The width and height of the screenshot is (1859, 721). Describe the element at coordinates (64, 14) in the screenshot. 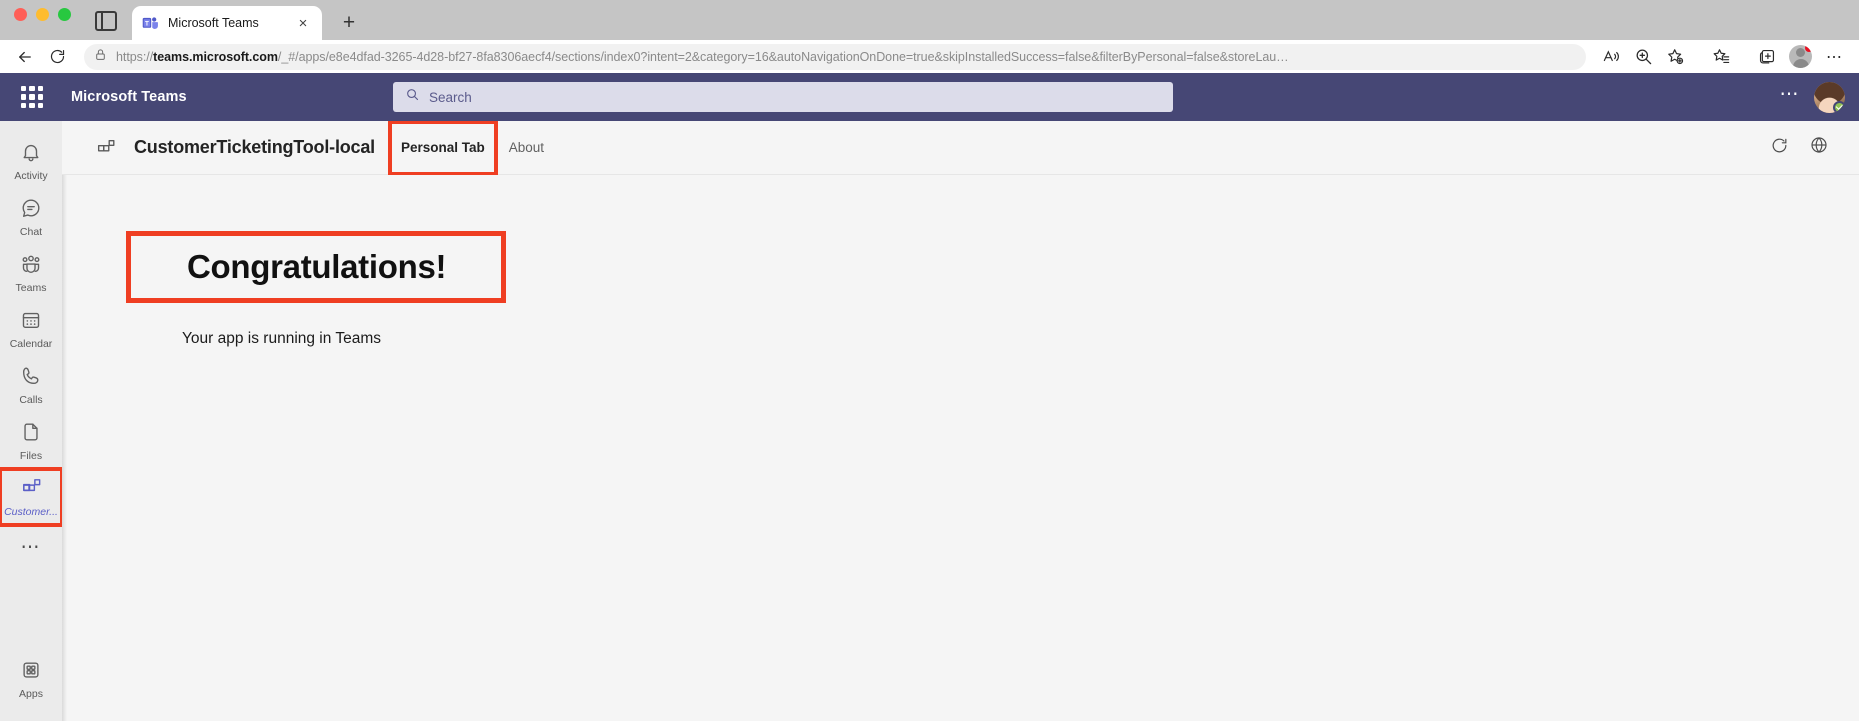

I see `maximize-window-button` at that location.